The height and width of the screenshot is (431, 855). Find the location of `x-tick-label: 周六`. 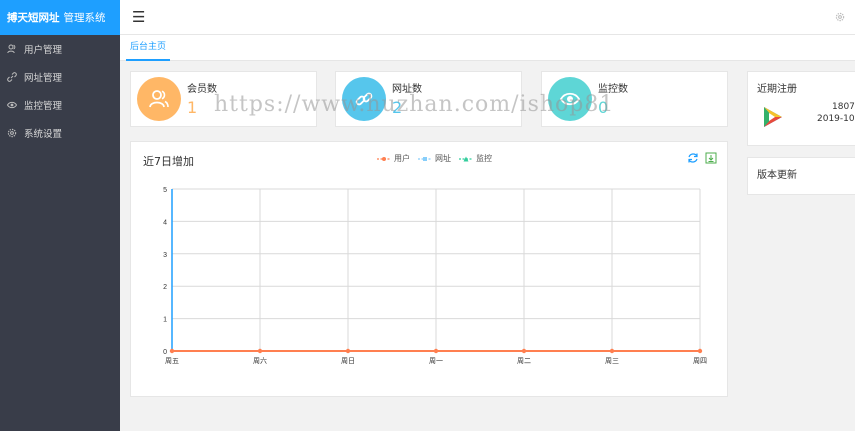

x-tick-label: 周六 is located at coordinates (260, 360).